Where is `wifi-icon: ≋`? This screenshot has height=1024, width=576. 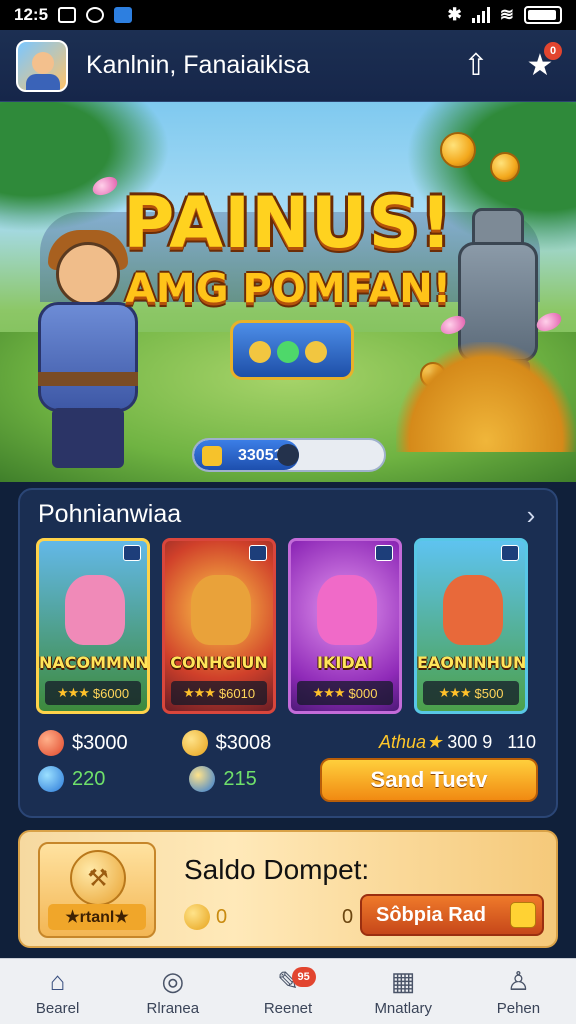 wifi-icon: ≋ is located at coordinates (506, 14).